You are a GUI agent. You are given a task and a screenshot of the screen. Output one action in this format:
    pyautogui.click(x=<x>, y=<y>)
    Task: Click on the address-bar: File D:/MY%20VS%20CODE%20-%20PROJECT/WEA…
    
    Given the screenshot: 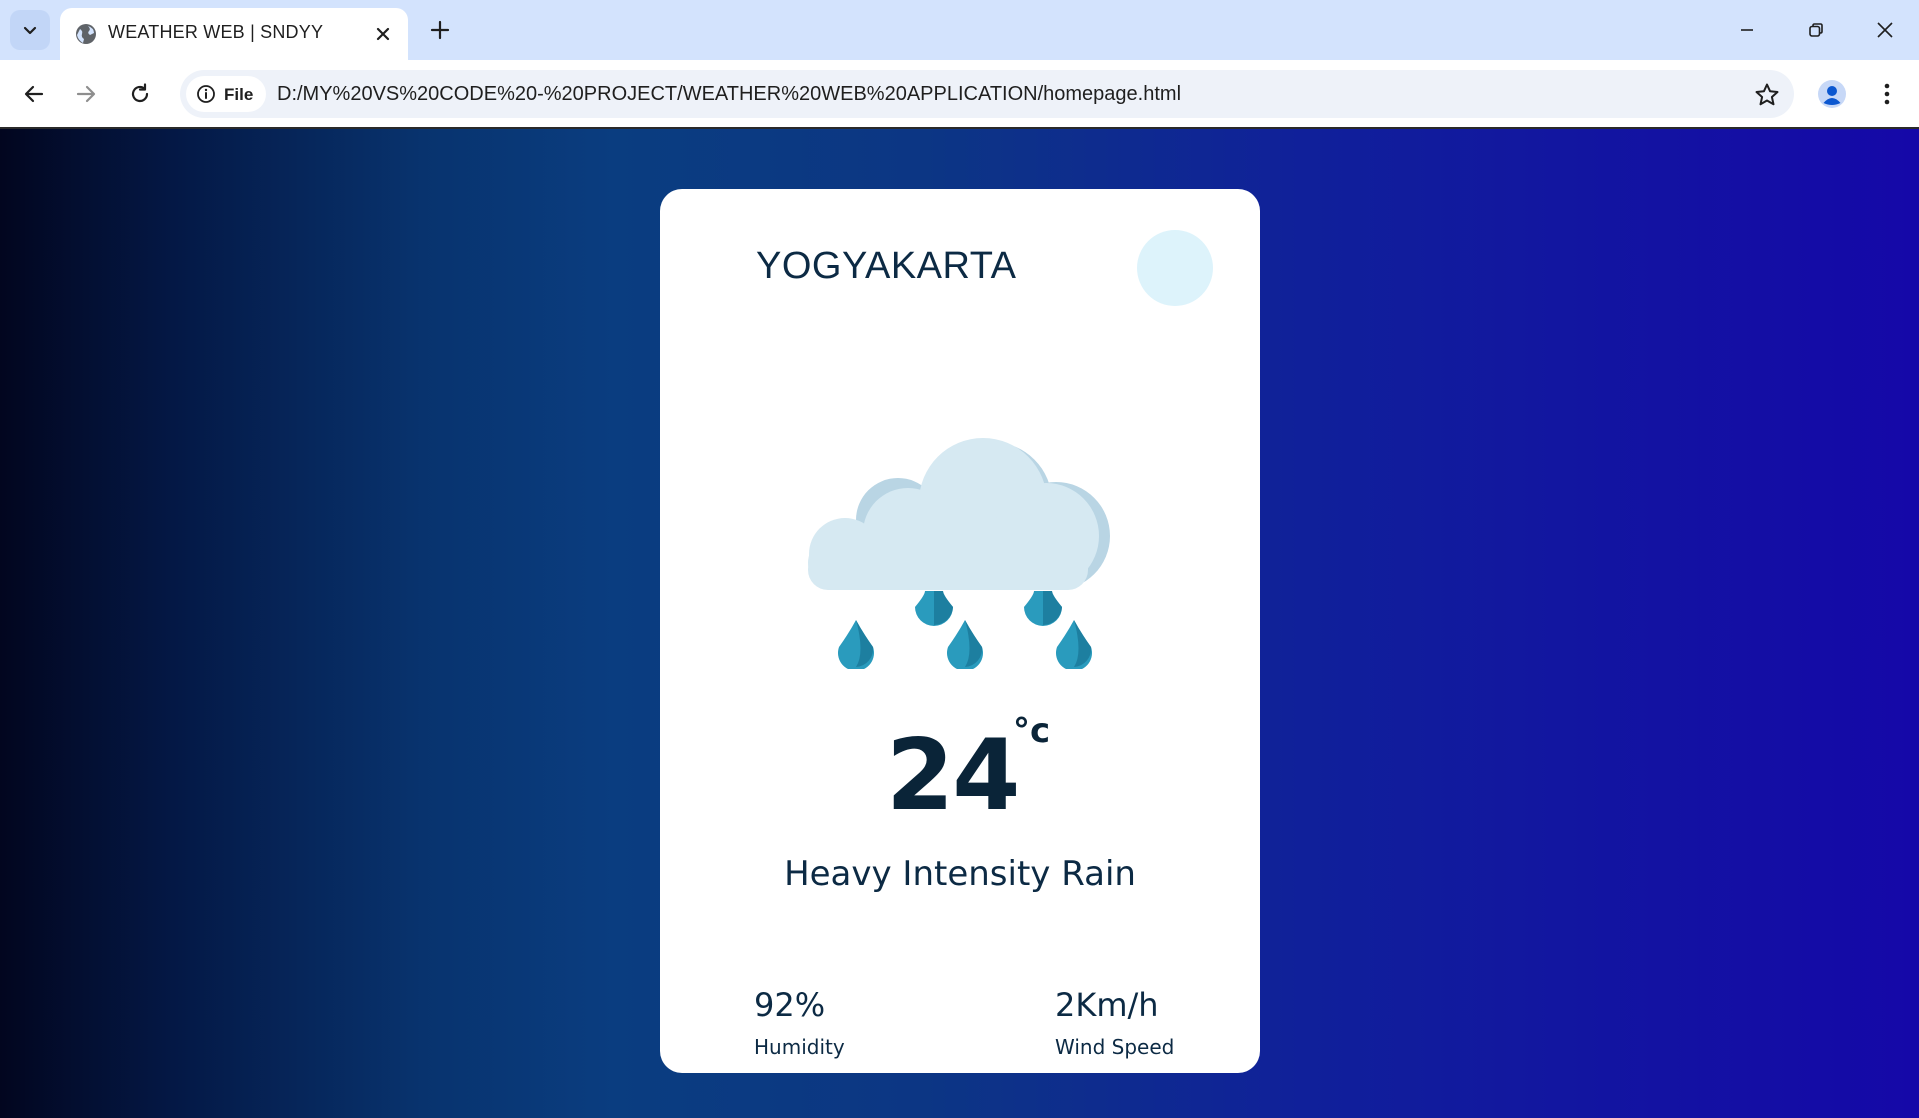 What is the action you would take?
    pyautogui.click(x=987, y=94)
    